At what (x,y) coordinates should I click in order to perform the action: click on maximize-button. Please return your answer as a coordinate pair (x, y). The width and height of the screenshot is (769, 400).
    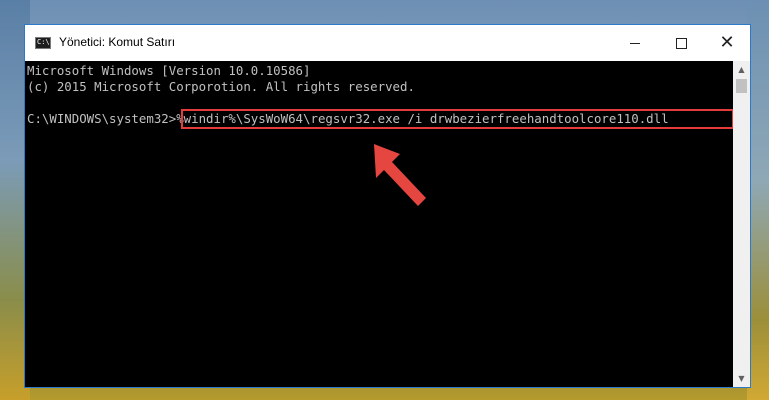
    Looking at the image, I should click on (681, 43).